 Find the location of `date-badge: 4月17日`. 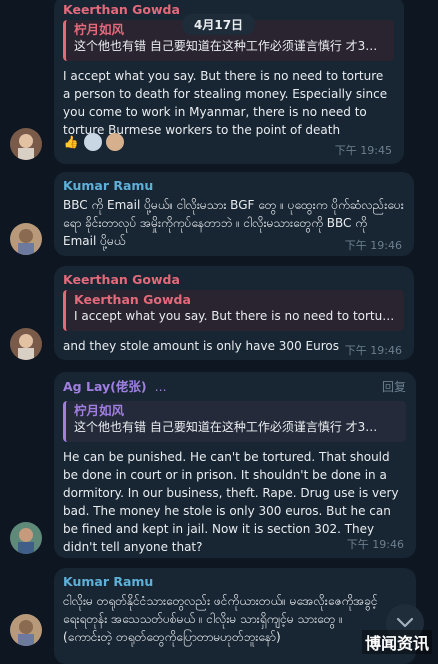

date-badge: 4月17日 is located at coordinates (219, 24).